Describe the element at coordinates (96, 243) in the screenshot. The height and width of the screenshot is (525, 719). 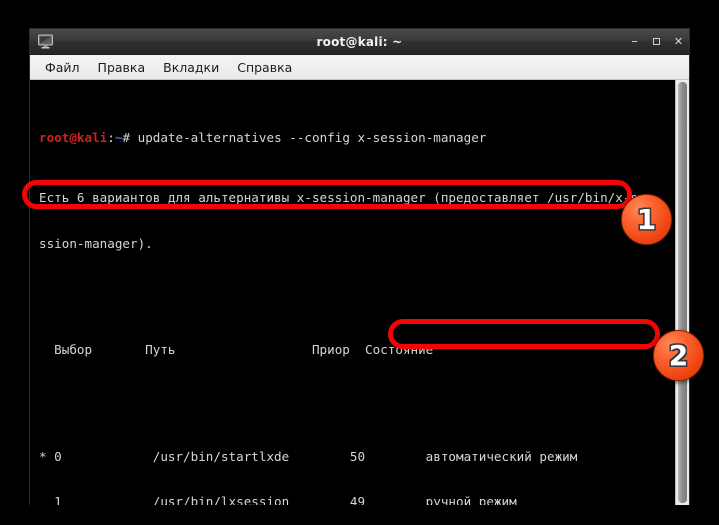
I see `info-line-2: ssion-manager).` at that location.